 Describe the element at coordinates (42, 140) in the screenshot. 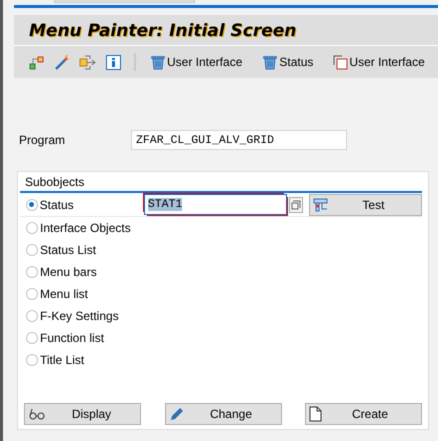

I see `field-label: Program` at that location.